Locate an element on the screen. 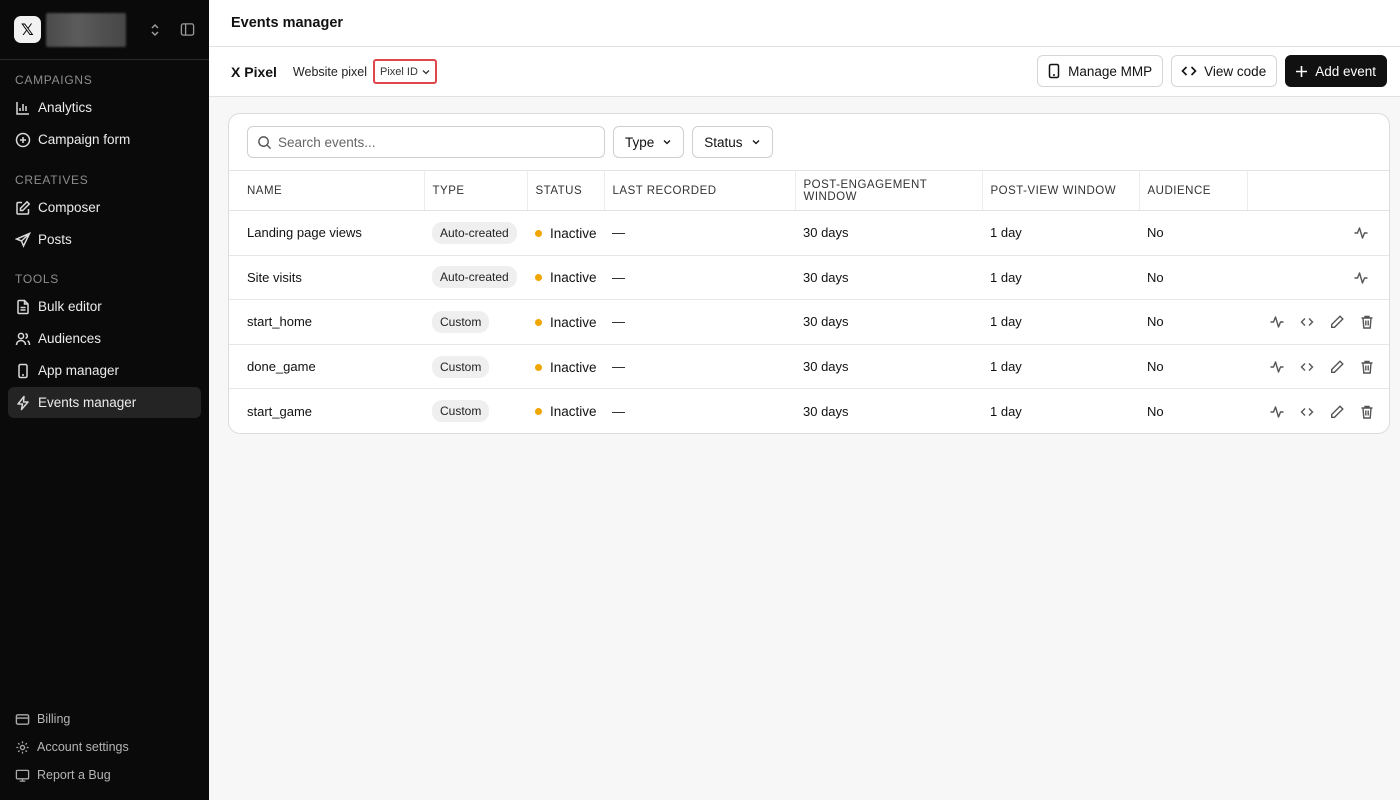 Image resolution: width=1400 pixels, height=800 pixels. add-event-button: Add event is located at coordinates (1336, 71).